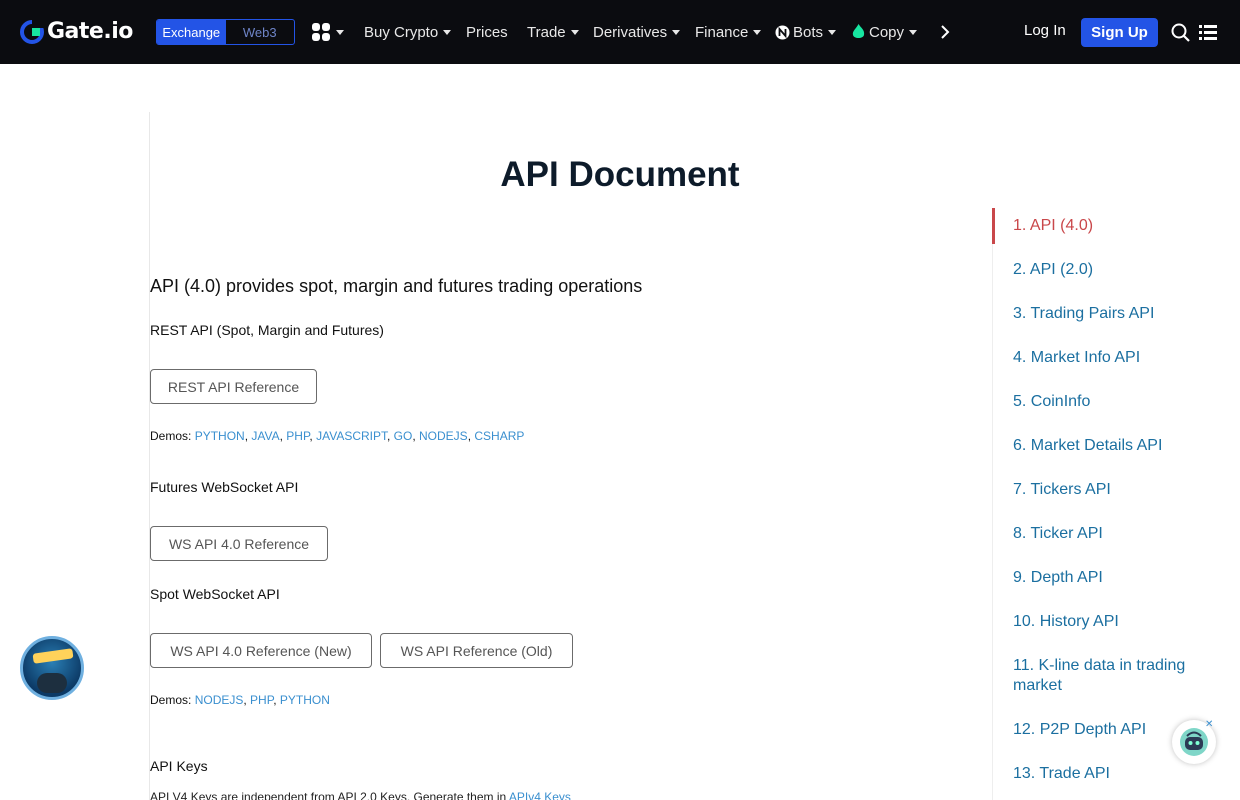  What do you see at coordinates (239, 543) in the screenshot?
I see `futures-ws-reference-button: WS API 4.0 Reference` at bounding box center [239, 543].